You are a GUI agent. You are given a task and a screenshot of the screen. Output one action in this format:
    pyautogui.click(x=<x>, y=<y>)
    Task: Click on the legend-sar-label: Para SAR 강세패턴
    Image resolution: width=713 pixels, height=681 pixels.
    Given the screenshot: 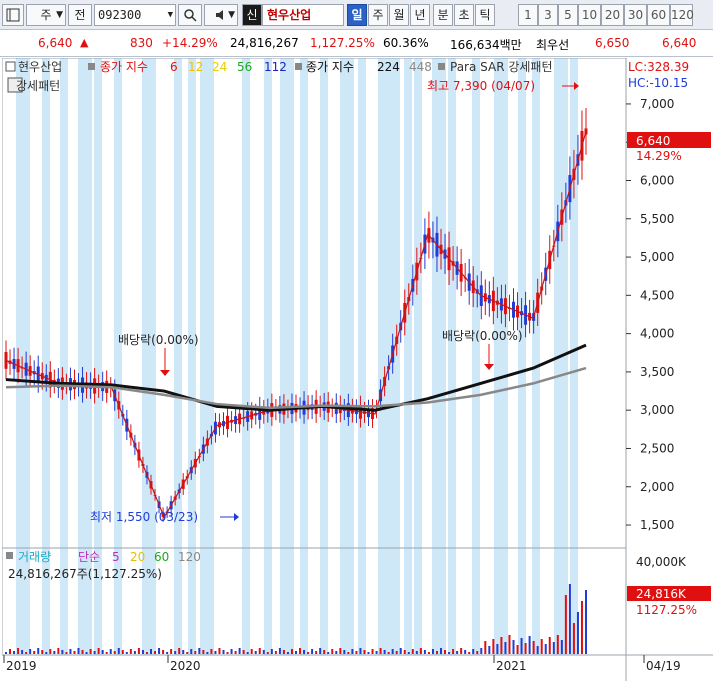 What is the action you would take?
    pyautogui.click(x=501, y=67)
    